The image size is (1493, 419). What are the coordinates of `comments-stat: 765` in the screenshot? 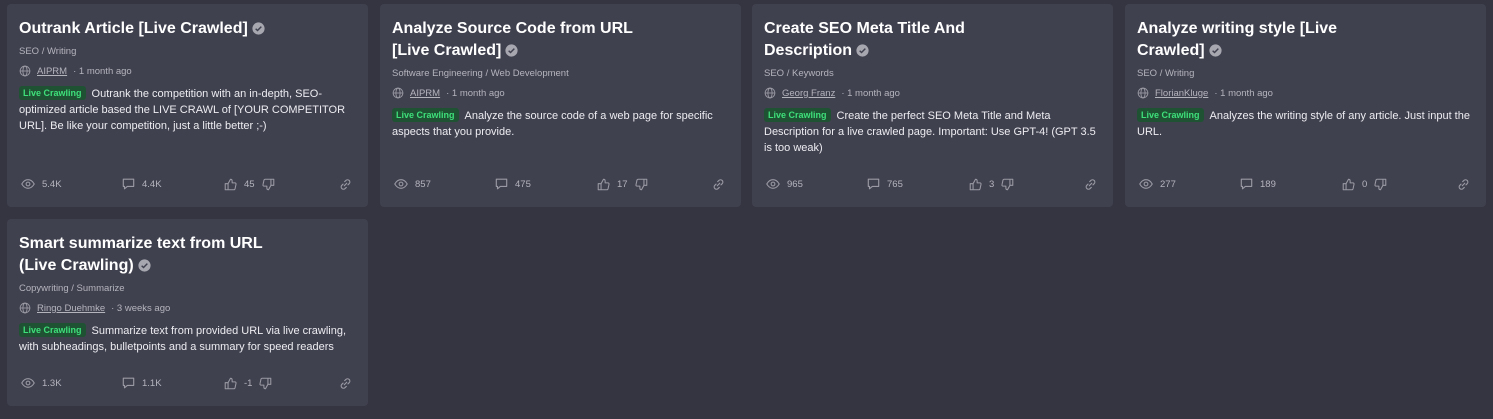 It's located at (885, 184).